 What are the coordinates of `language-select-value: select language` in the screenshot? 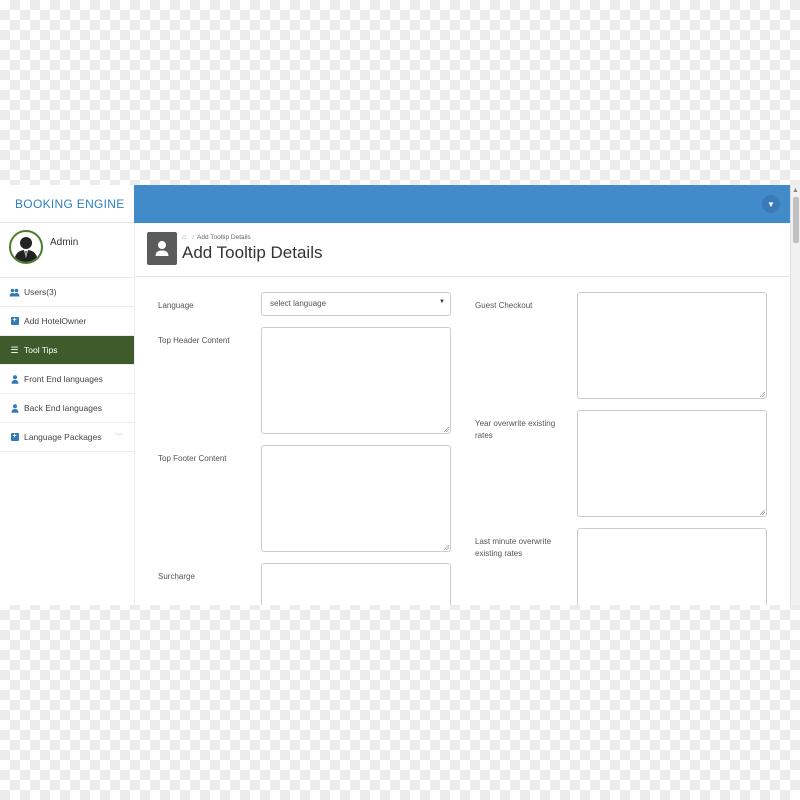 It's located at (298, 303).